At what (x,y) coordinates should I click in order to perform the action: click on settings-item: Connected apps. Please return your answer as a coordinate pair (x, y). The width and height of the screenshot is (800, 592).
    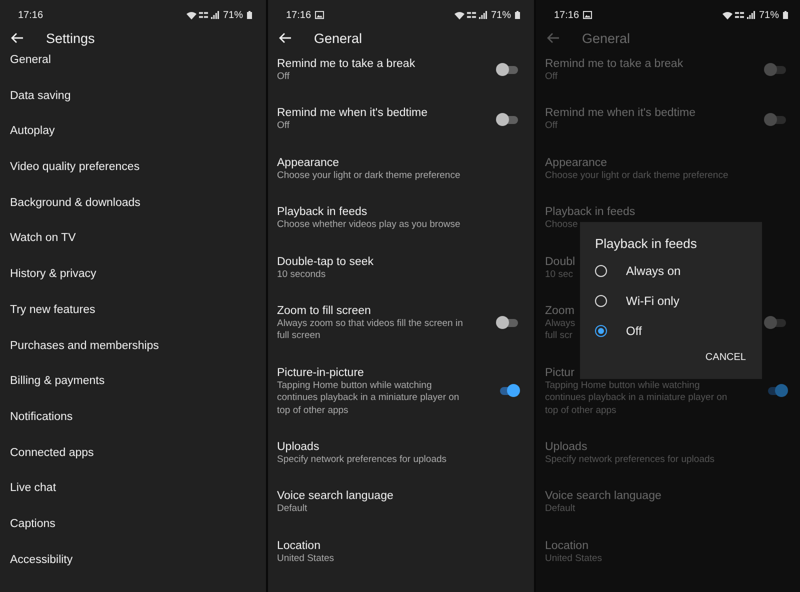
    Looking at the image, I should click on (133, 464).